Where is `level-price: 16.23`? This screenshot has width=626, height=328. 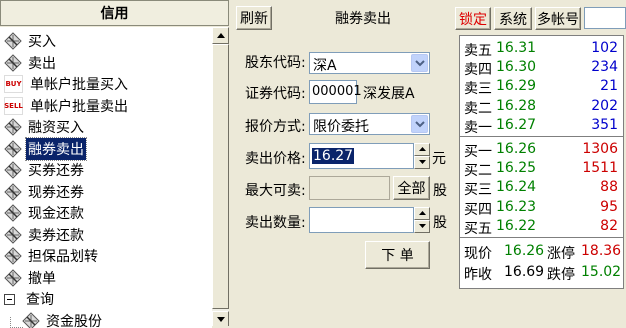 level-price: 16.23 is located at coordinates (516, 206).